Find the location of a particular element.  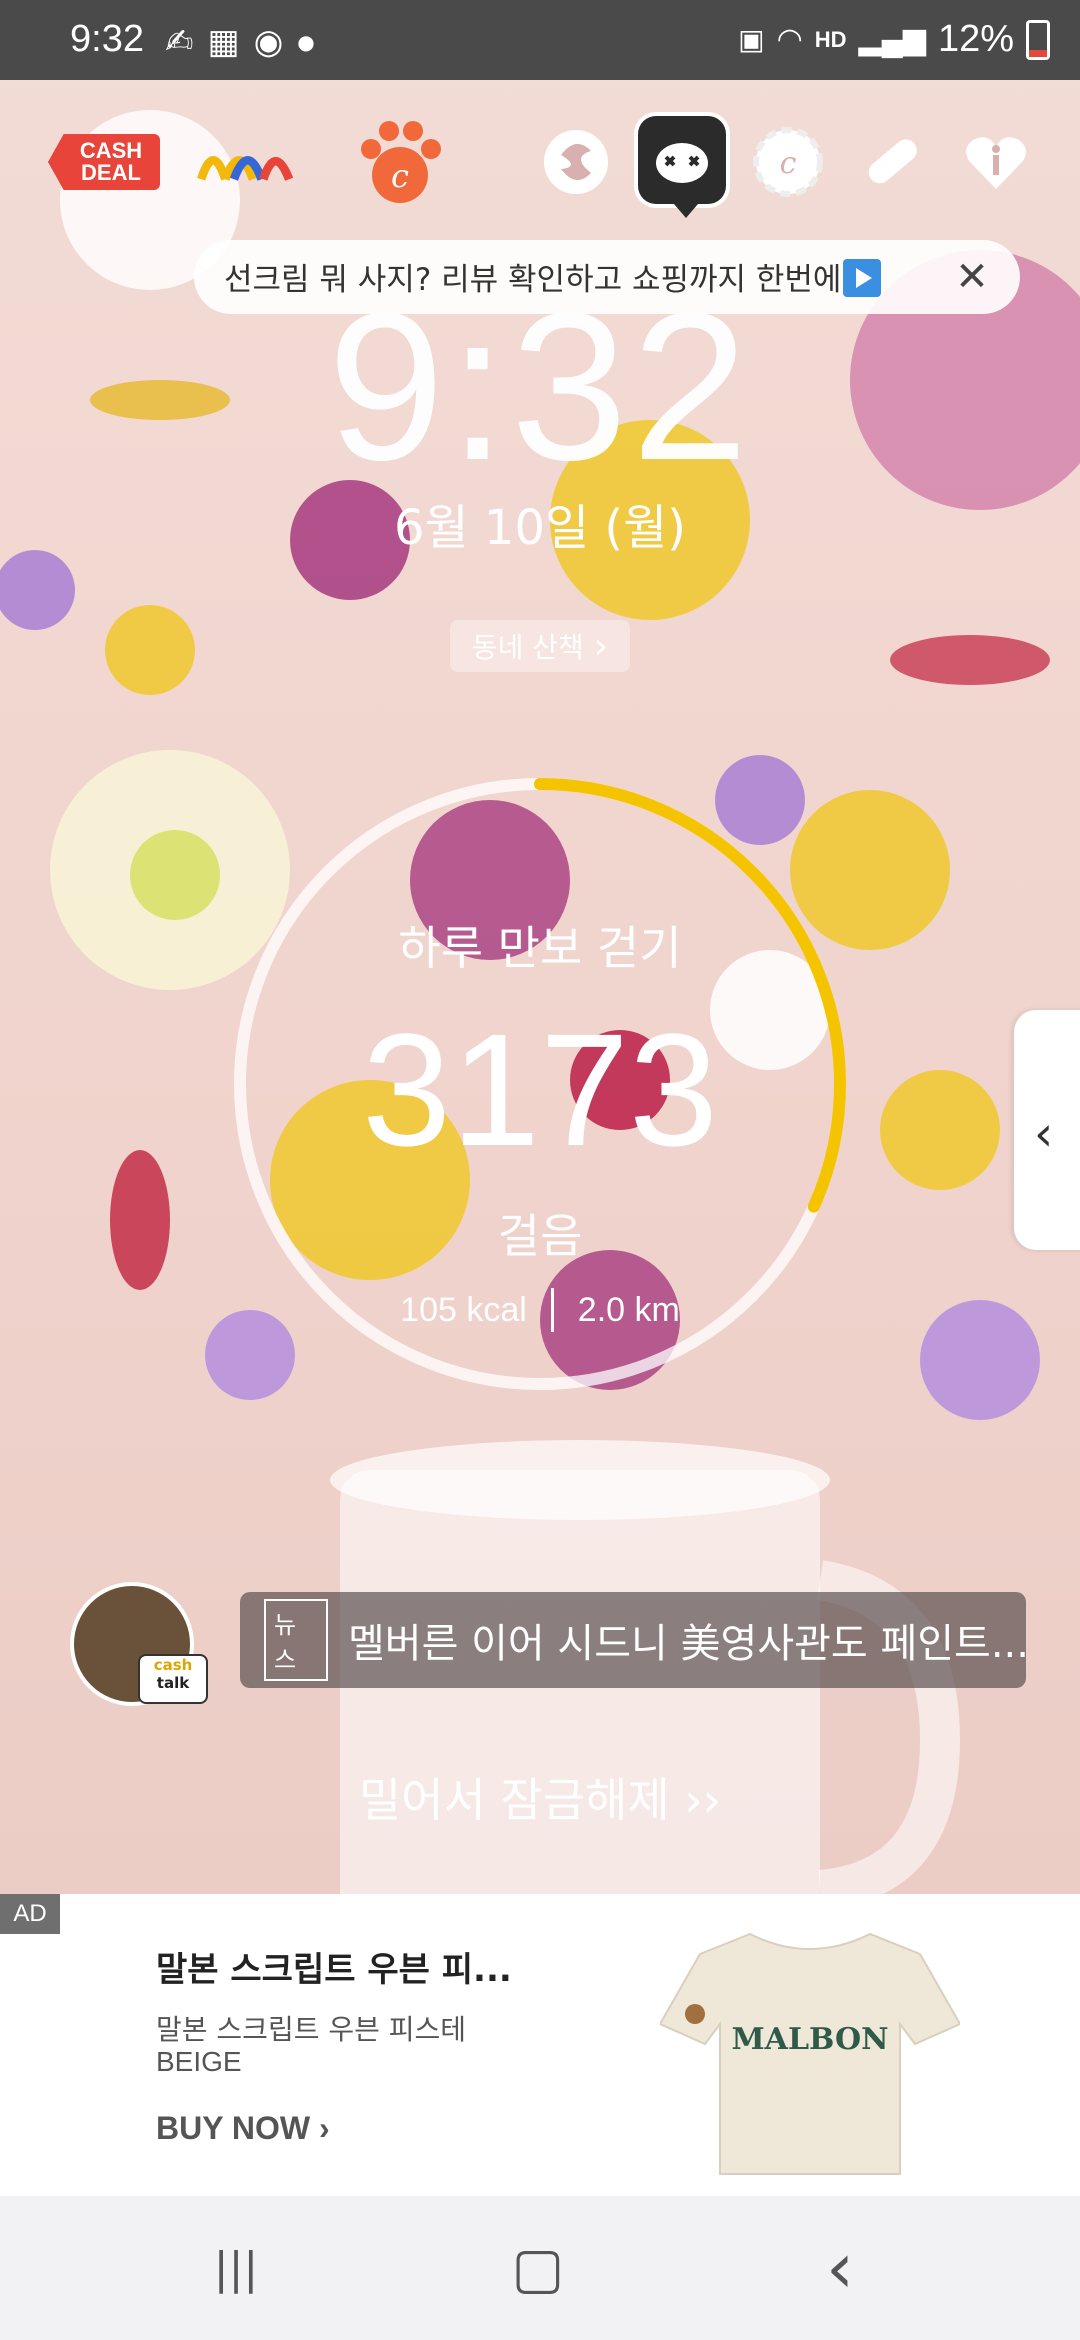

step-goal-title: 하루 만보 걷기 is located at coordinates (540, 948).